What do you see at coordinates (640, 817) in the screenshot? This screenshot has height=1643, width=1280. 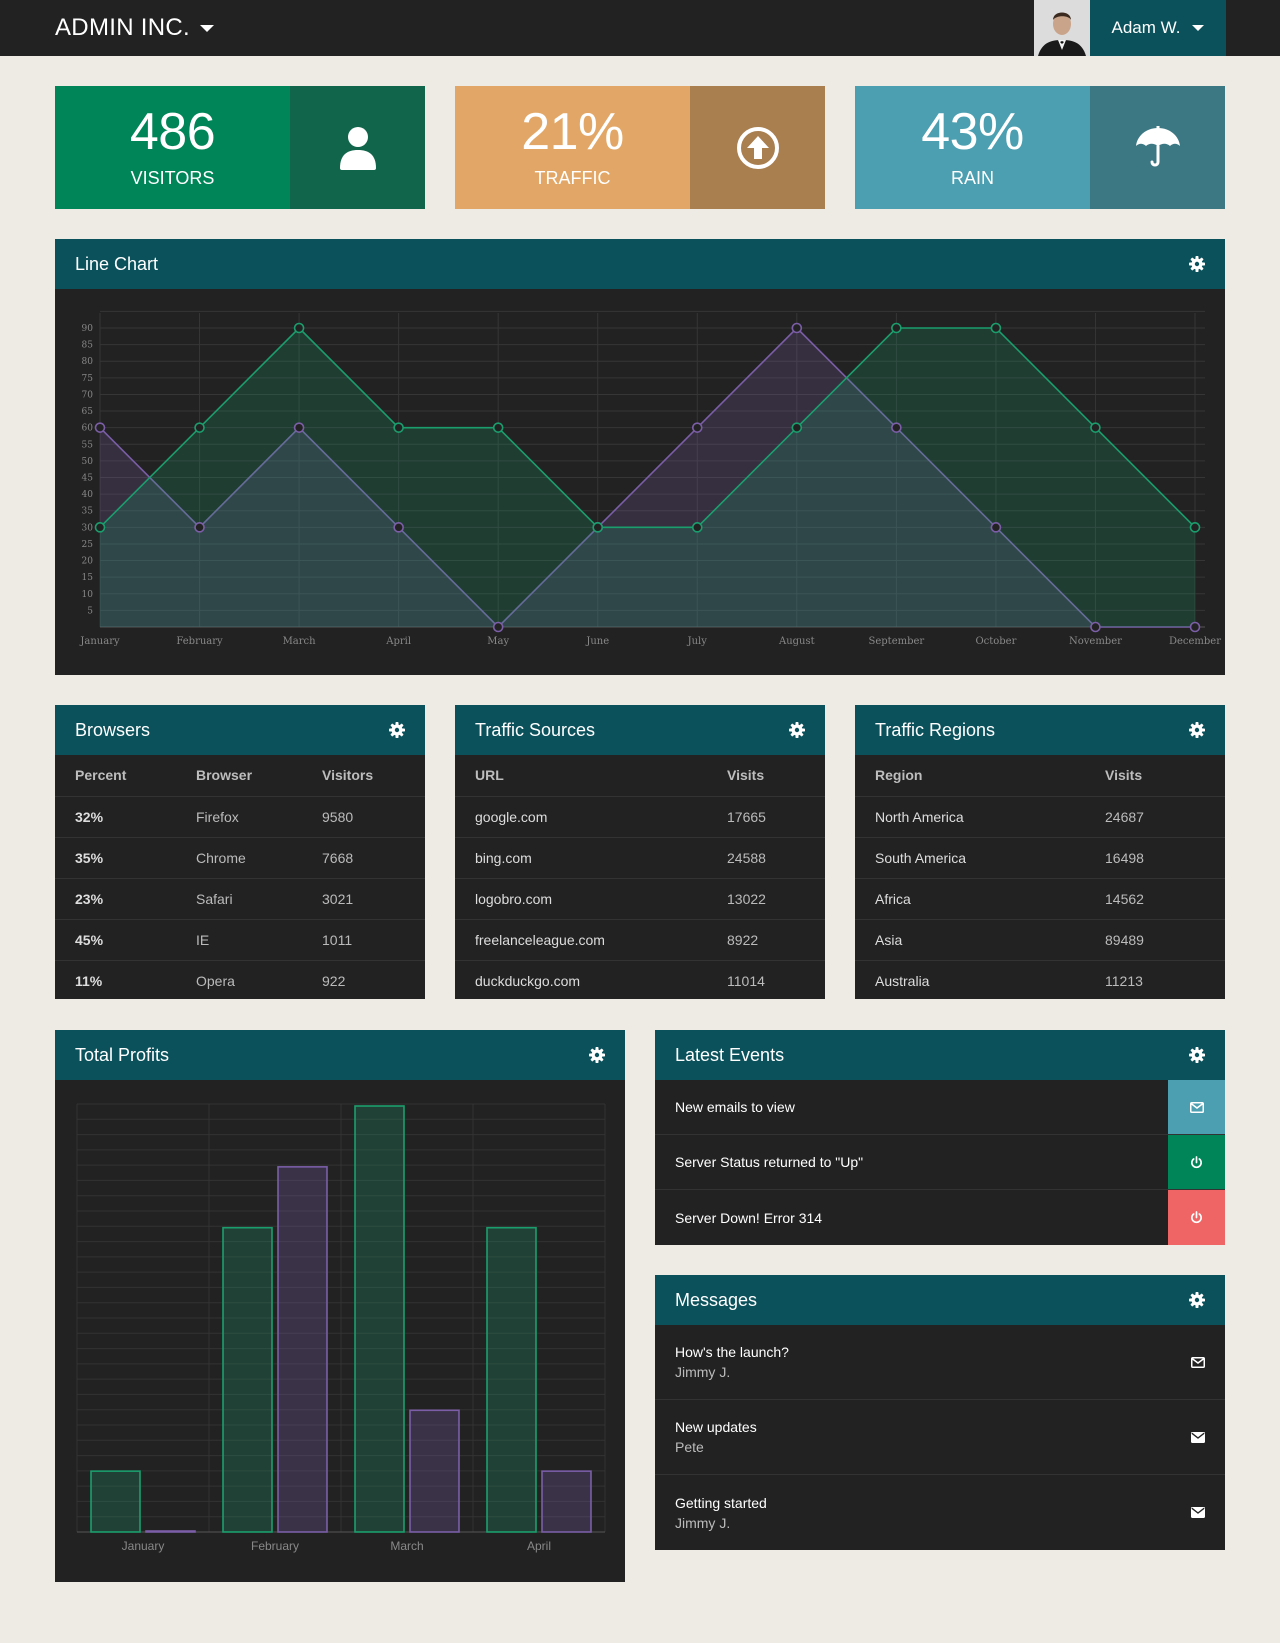 I see `table-row: google.com 17665` at bounding box center [640, 817].